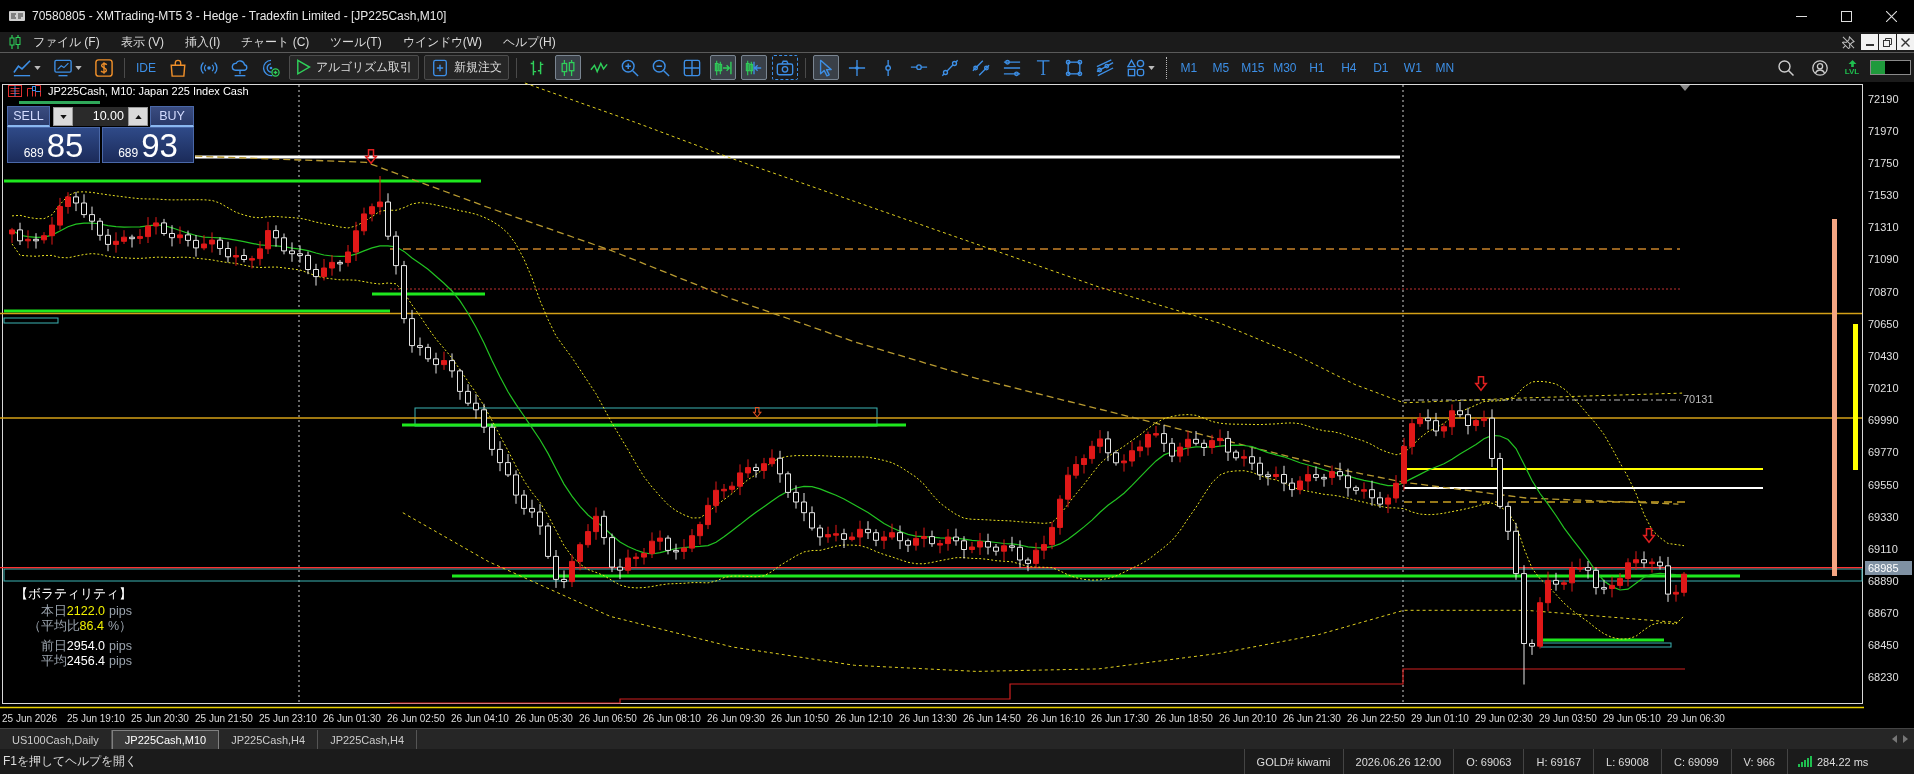 The width and height of the screenshot is (1914, 774). Describe the element at coordinates (722, 67) in the screenshot. I see `autoscroll-button` at that location.